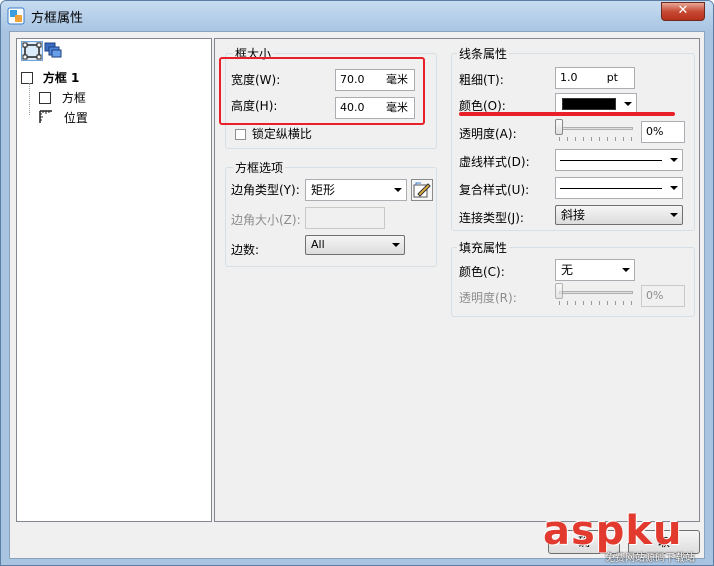 The image size is (714, 566). Describe the element at coordinates (240, 134) in the screenshot. I see `lock-aspect-checkbox` at that location.